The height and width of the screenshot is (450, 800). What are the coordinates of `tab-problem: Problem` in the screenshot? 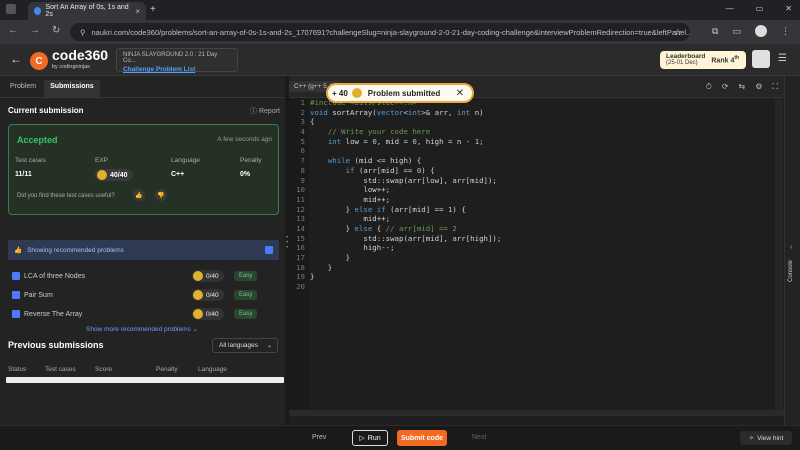 It's located at (23, 88).